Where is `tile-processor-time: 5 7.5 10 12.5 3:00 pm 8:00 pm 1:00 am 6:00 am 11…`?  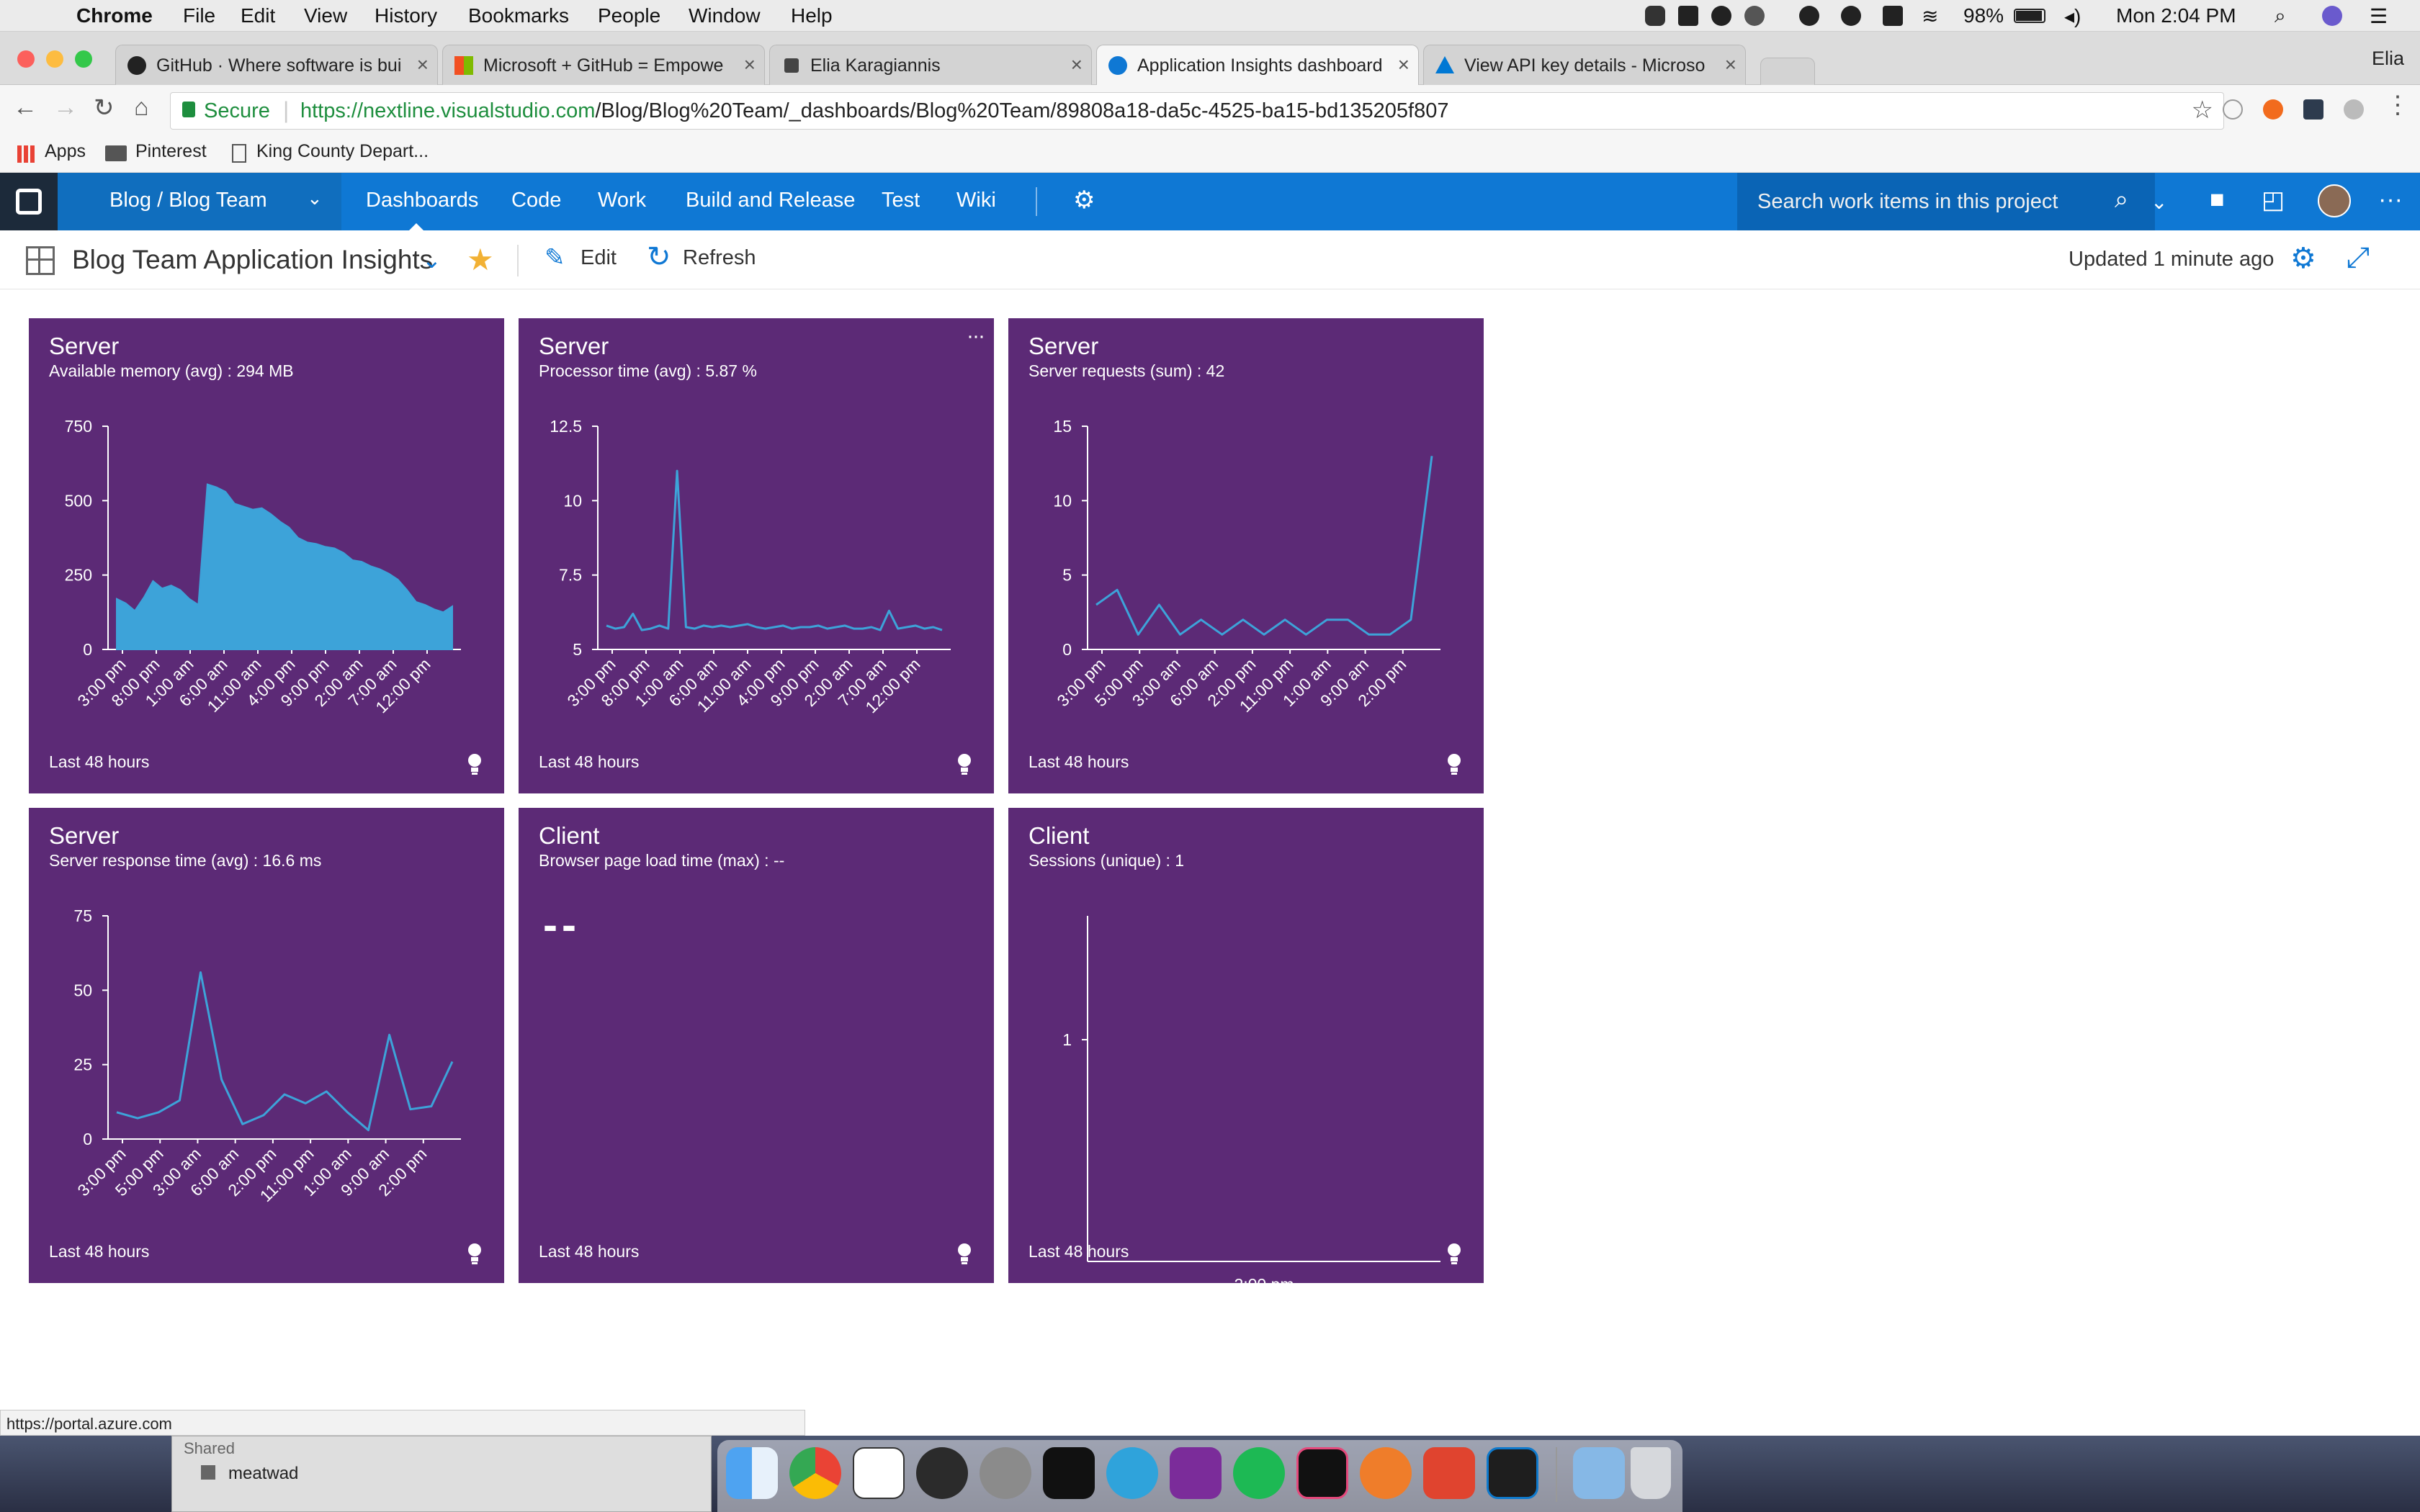
tile-processor-time: 5 7.5 10 12.5 3:00 pm 8:00 pm 1:00 am 6:00 am 11… is located at coordinates (756, 555).